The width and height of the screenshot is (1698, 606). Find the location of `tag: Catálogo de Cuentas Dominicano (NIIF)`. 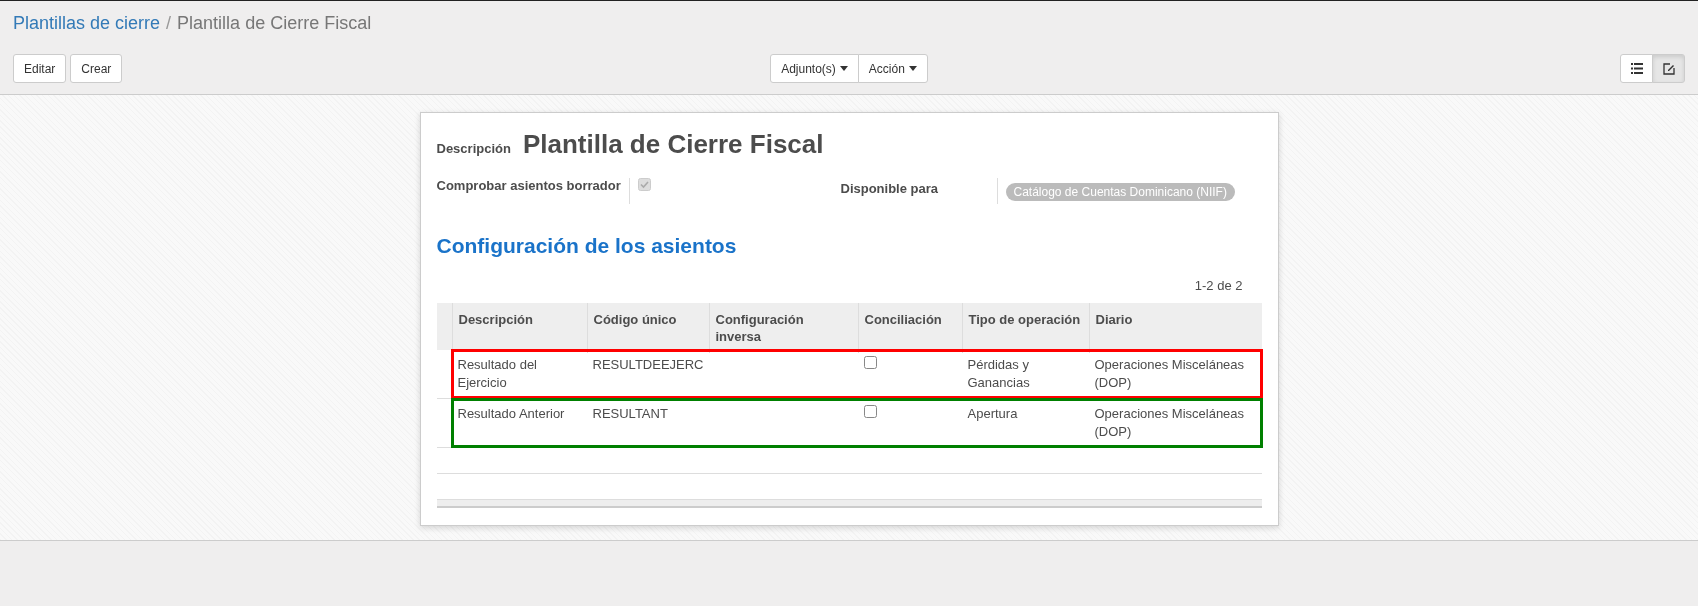

tag: Catálogo de Cuentas Dominicano (NIIF) is located at coordinates (1120, 192).